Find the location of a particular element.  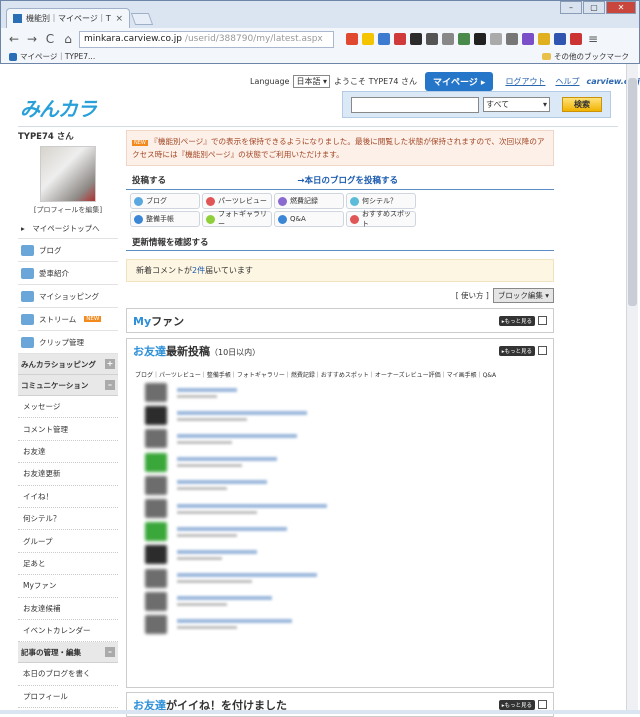

sidebar-comm-item: 足あと is located at coordinates (68, 564).